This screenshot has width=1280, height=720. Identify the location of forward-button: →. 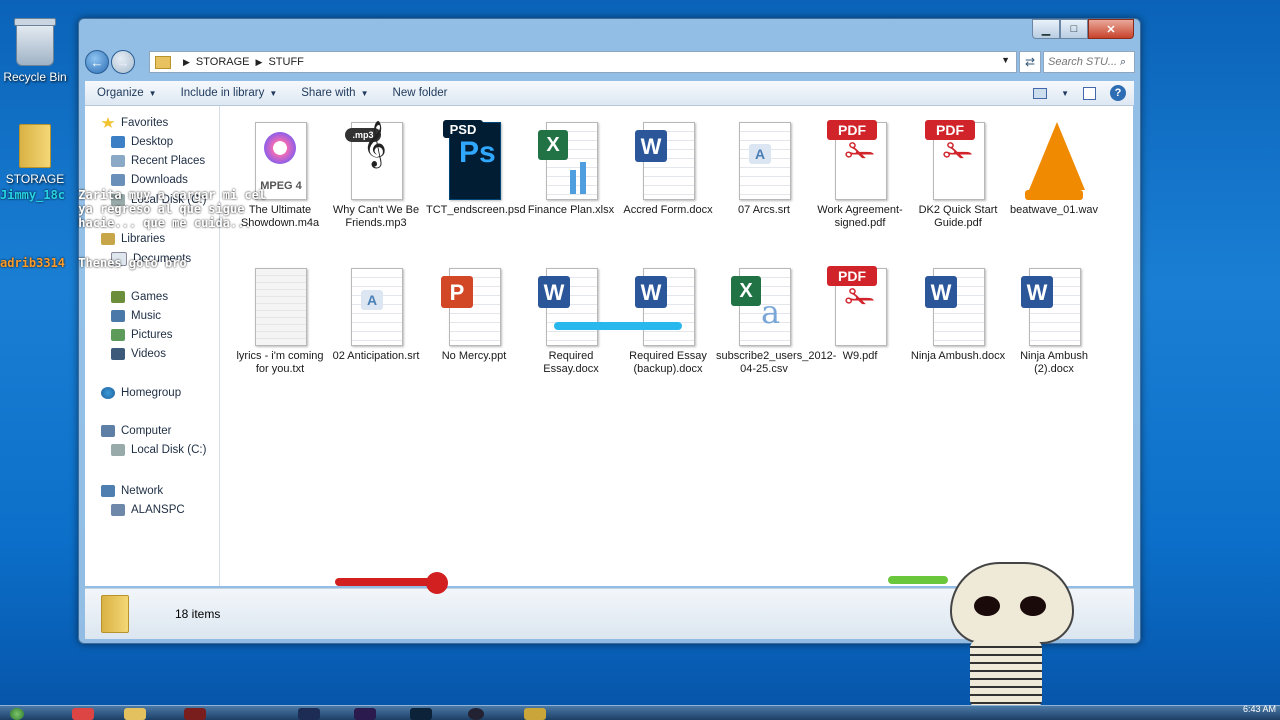
(123, 62).